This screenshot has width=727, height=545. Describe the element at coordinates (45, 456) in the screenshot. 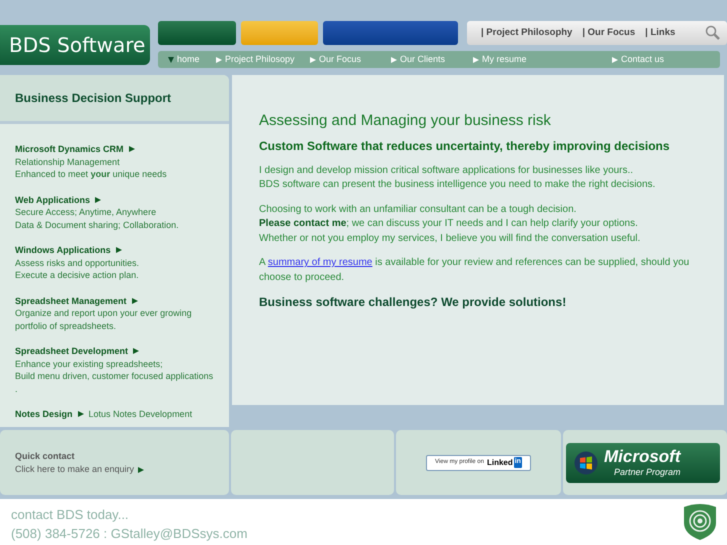

I see `quick-contact-title: Quick contact` at that location.